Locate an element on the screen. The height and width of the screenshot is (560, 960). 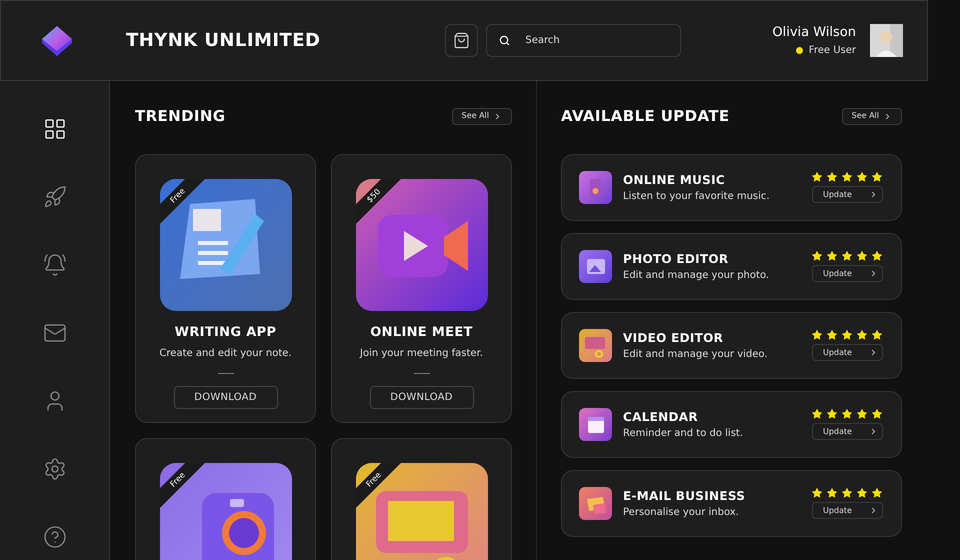
section-title: AVAILABLE UPDATE is located at coordinates (645, 116).